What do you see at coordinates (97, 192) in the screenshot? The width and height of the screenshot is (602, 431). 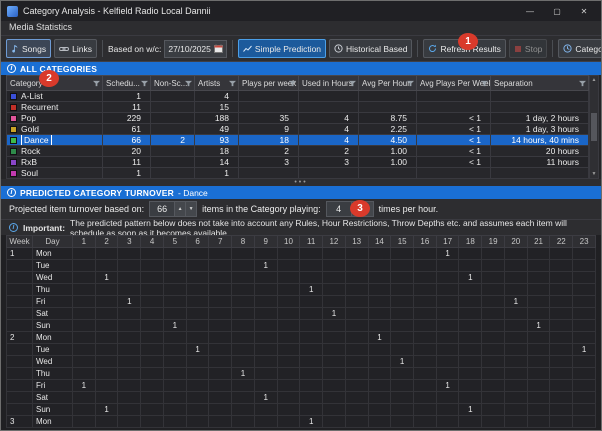 I see `predicted-turnover-title: PREDICTED CATEGORY TURNOVER` at bounding box center [97, 192].